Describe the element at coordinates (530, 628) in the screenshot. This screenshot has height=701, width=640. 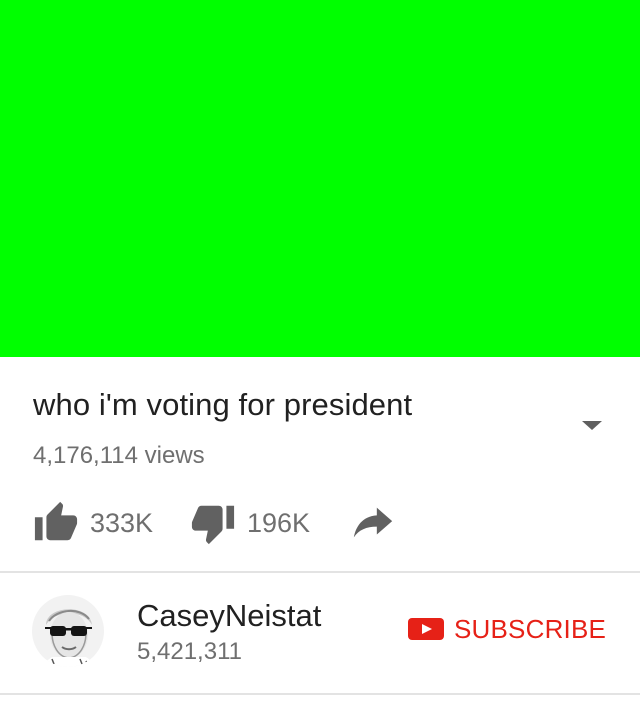
I see `subscribe-label: SUBSCRIBE` at that location.